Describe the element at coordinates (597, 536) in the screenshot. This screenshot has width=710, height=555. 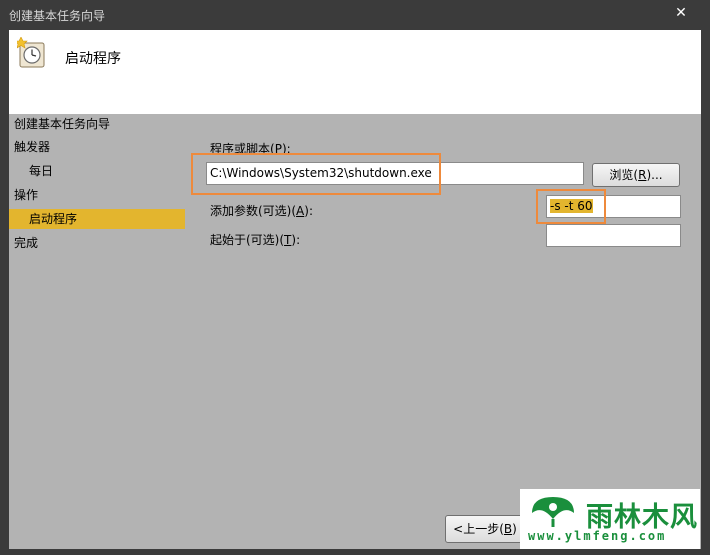
I see `watermark-url: www.ylmfeng.com` at that location.